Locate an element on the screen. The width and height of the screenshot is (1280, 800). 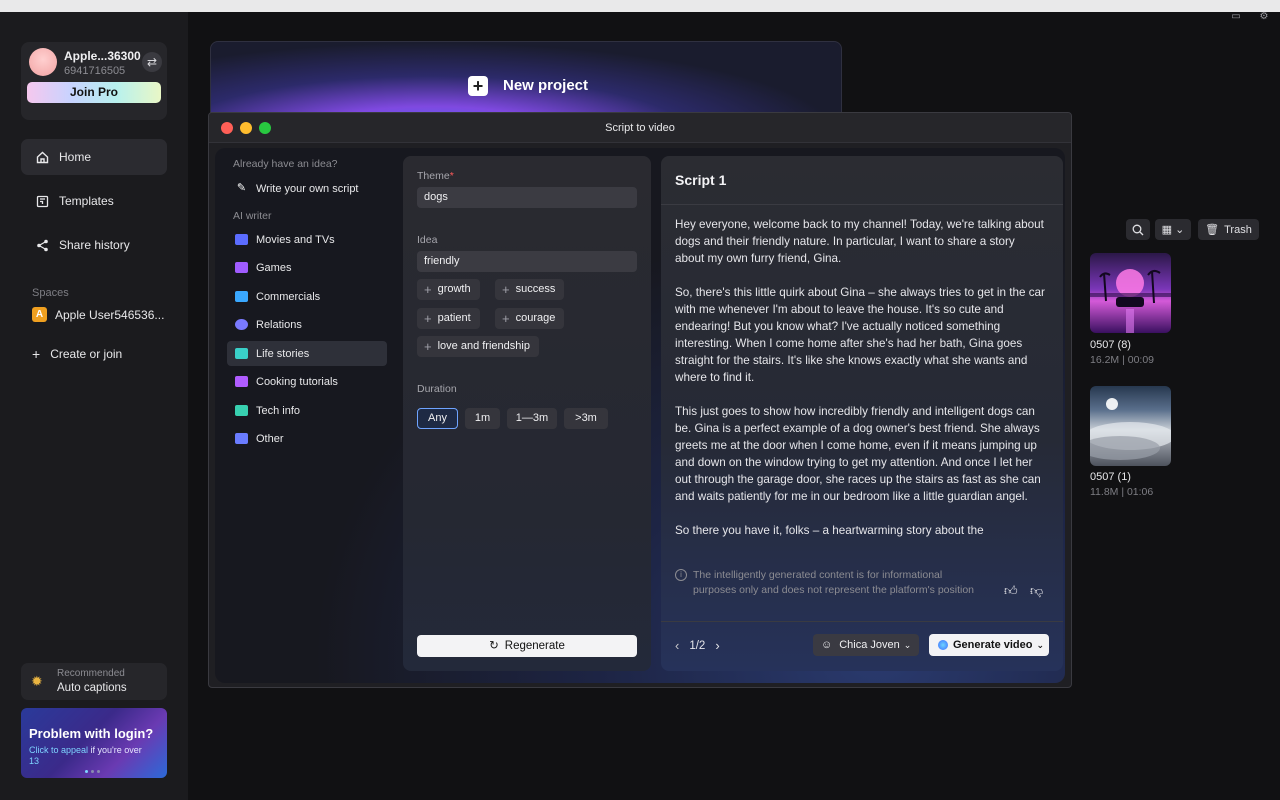
carousel-dots is located at coordinates (92, 771).